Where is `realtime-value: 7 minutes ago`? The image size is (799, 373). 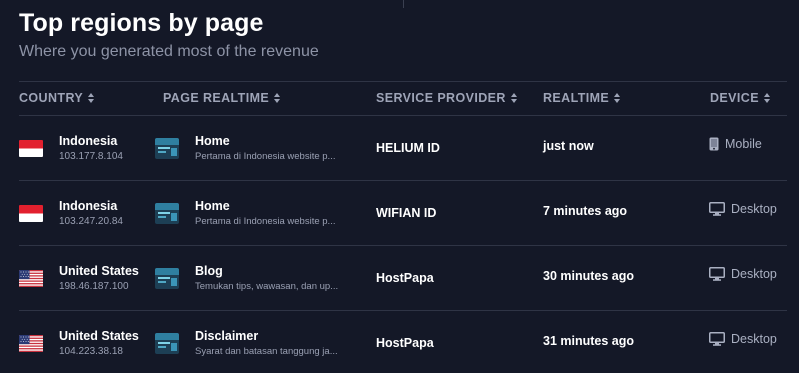
realtime-value: 7 minutes ago is located at coordinates (585, 211).